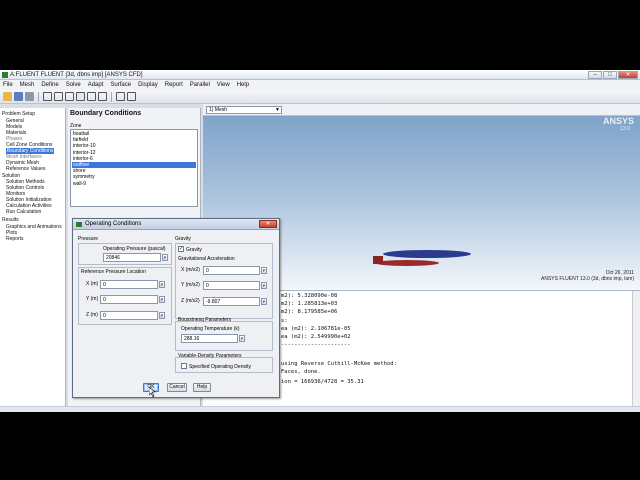  What do you see at coordinates (316, 337) in the screenshot?
I see `console-line: ea (m2): 2.549990e+02` at bounding box center [316, 337].